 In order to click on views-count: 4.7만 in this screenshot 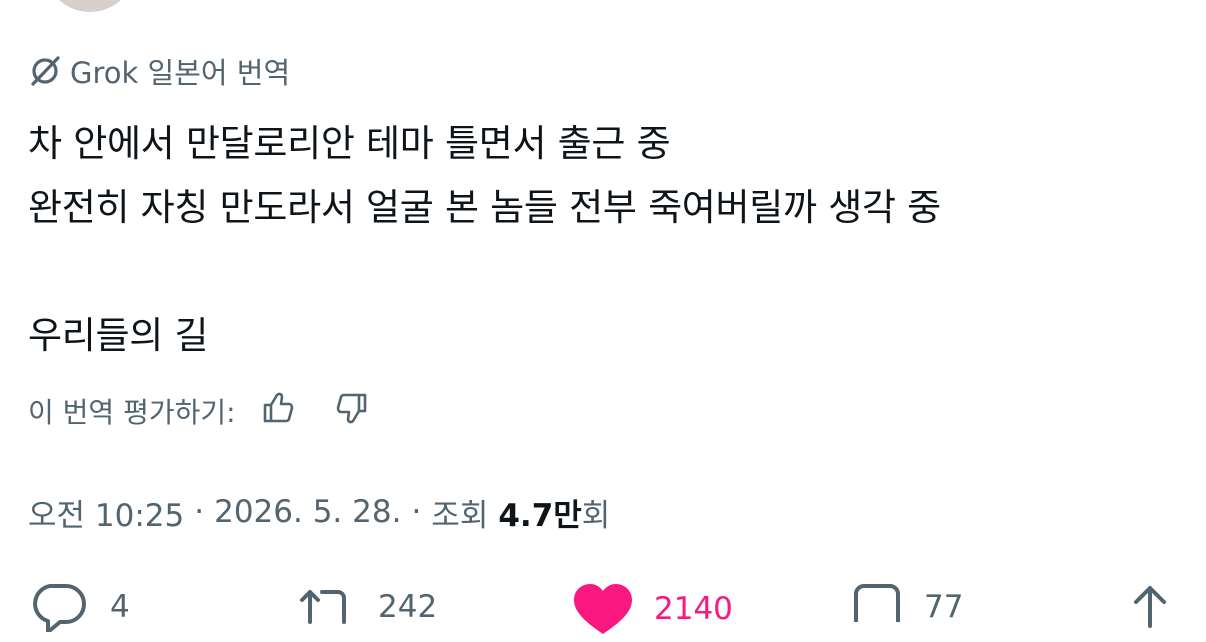, I will do `click(540, 515)`.